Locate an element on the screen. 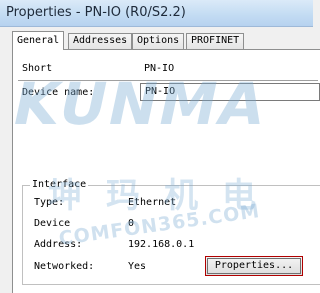 Image resolution: width=320 pixels, height=293 pixels. divider-highlight is located at coordinates (168, 81).